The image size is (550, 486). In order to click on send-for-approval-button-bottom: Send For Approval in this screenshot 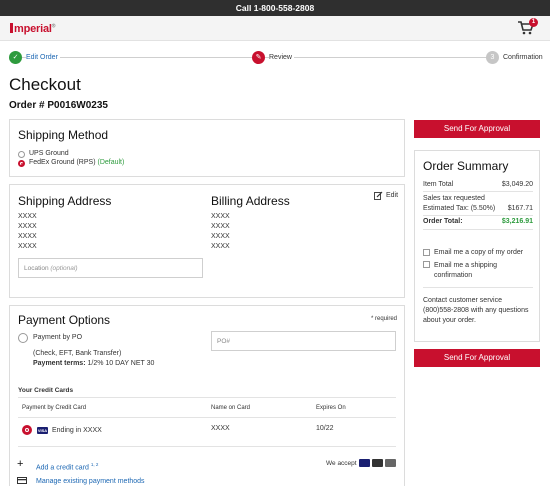, I will do `click(477, 358)`.